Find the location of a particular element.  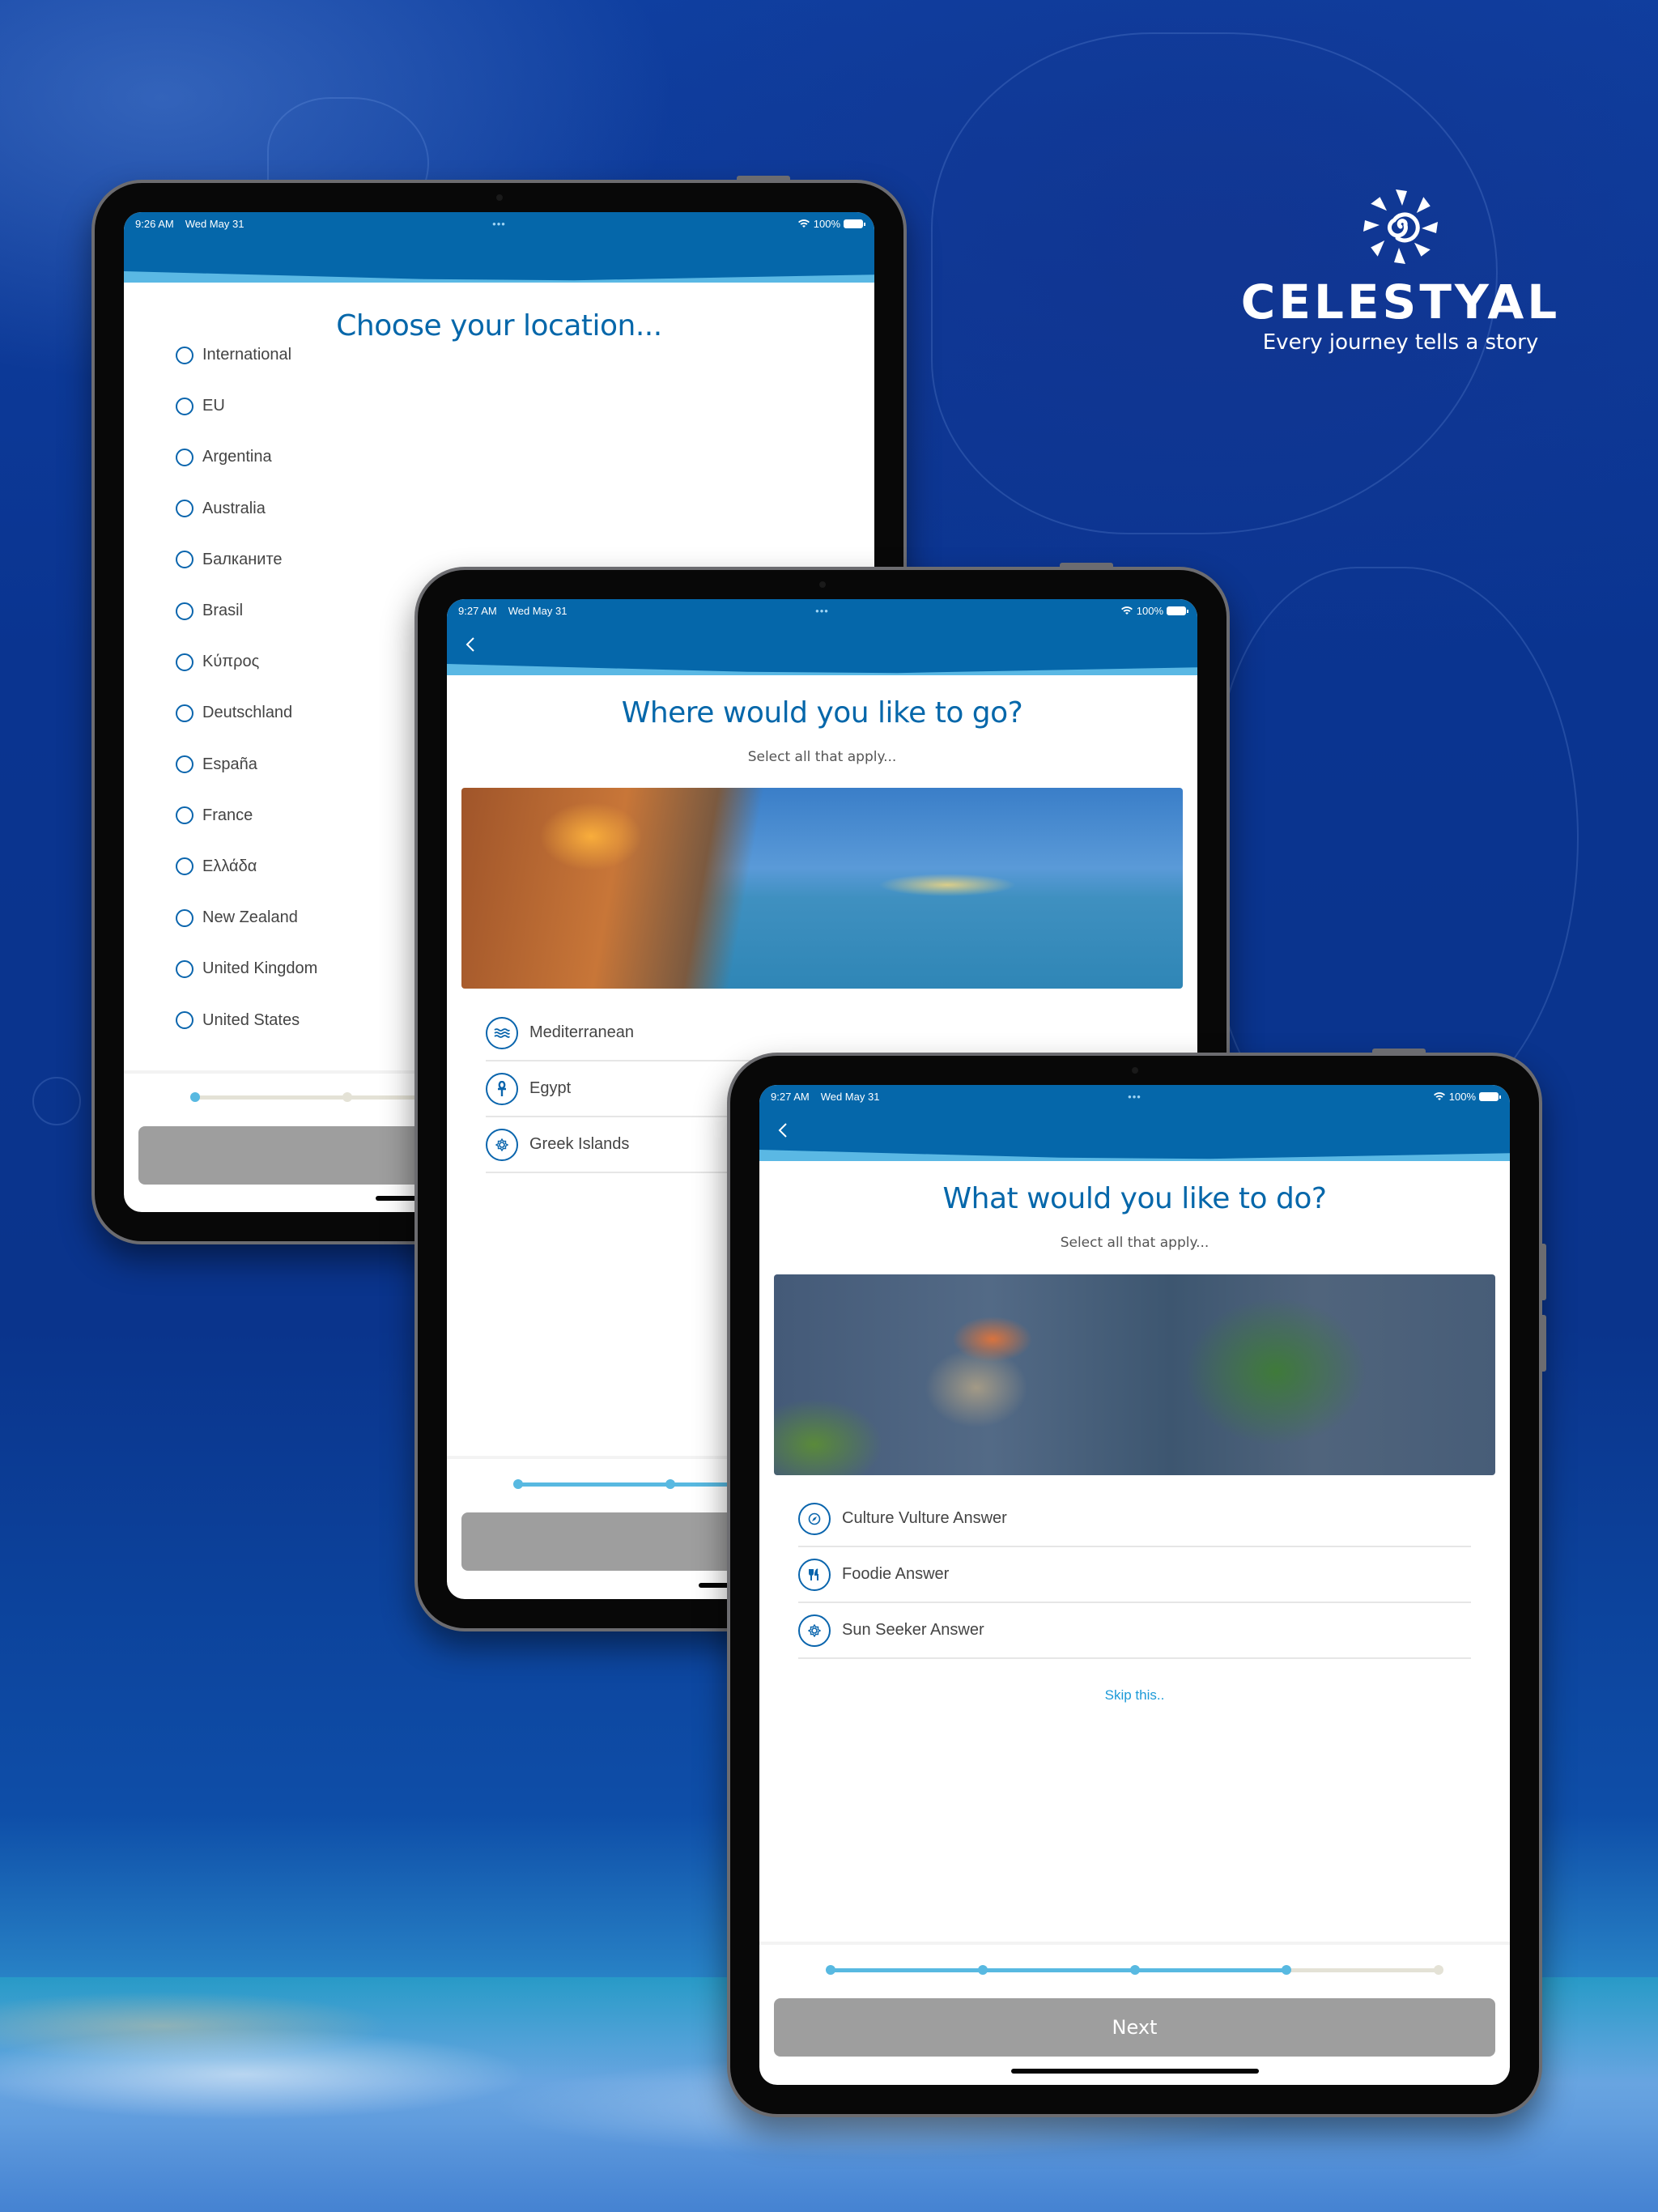

location-option: Κύπρος is located at coordinates (246, 661).